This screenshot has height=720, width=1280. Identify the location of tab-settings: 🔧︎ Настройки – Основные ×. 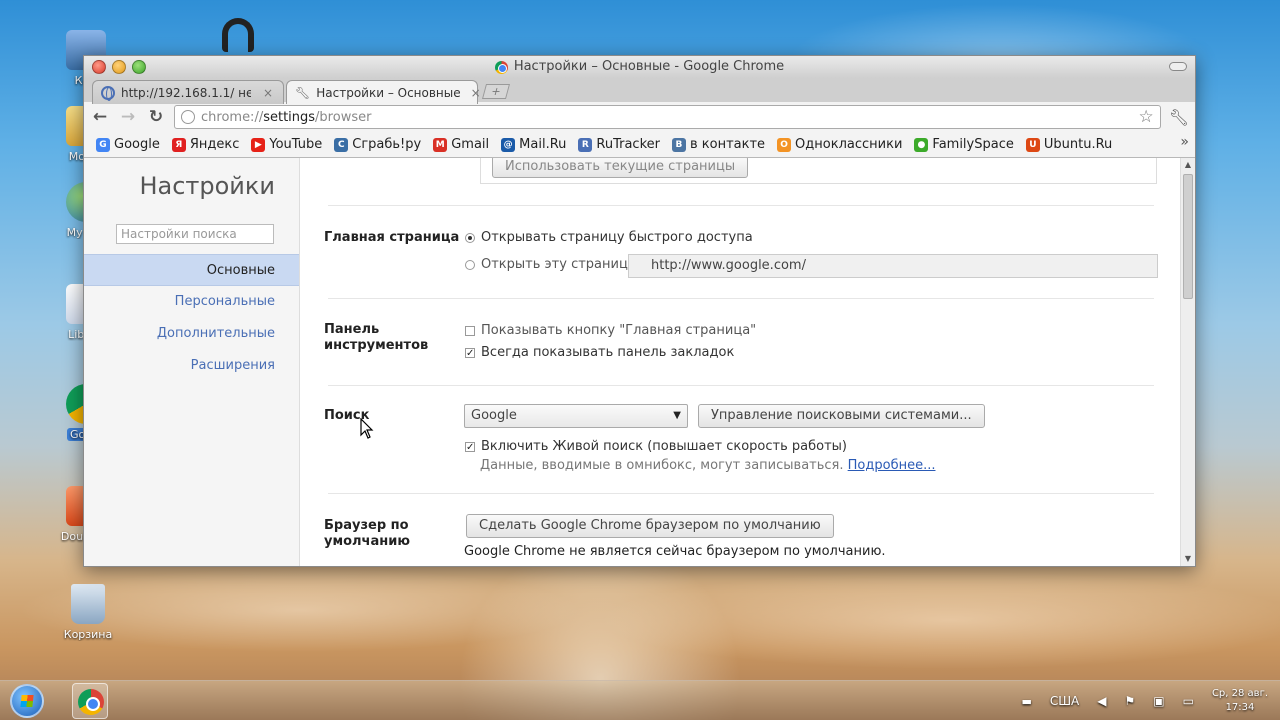
(383, 92).